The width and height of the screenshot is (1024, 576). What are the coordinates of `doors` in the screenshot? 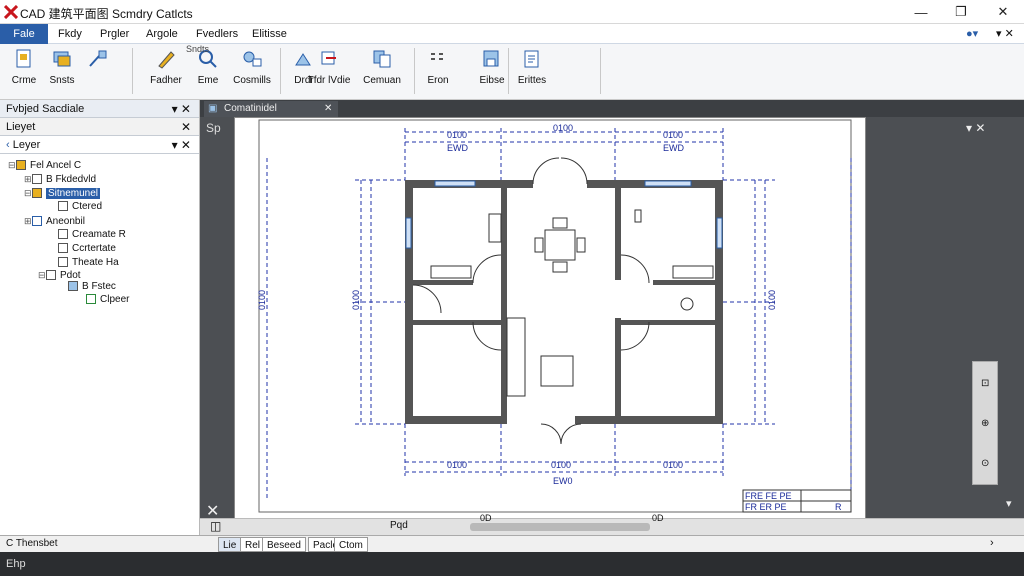 It's located at (531, 301).